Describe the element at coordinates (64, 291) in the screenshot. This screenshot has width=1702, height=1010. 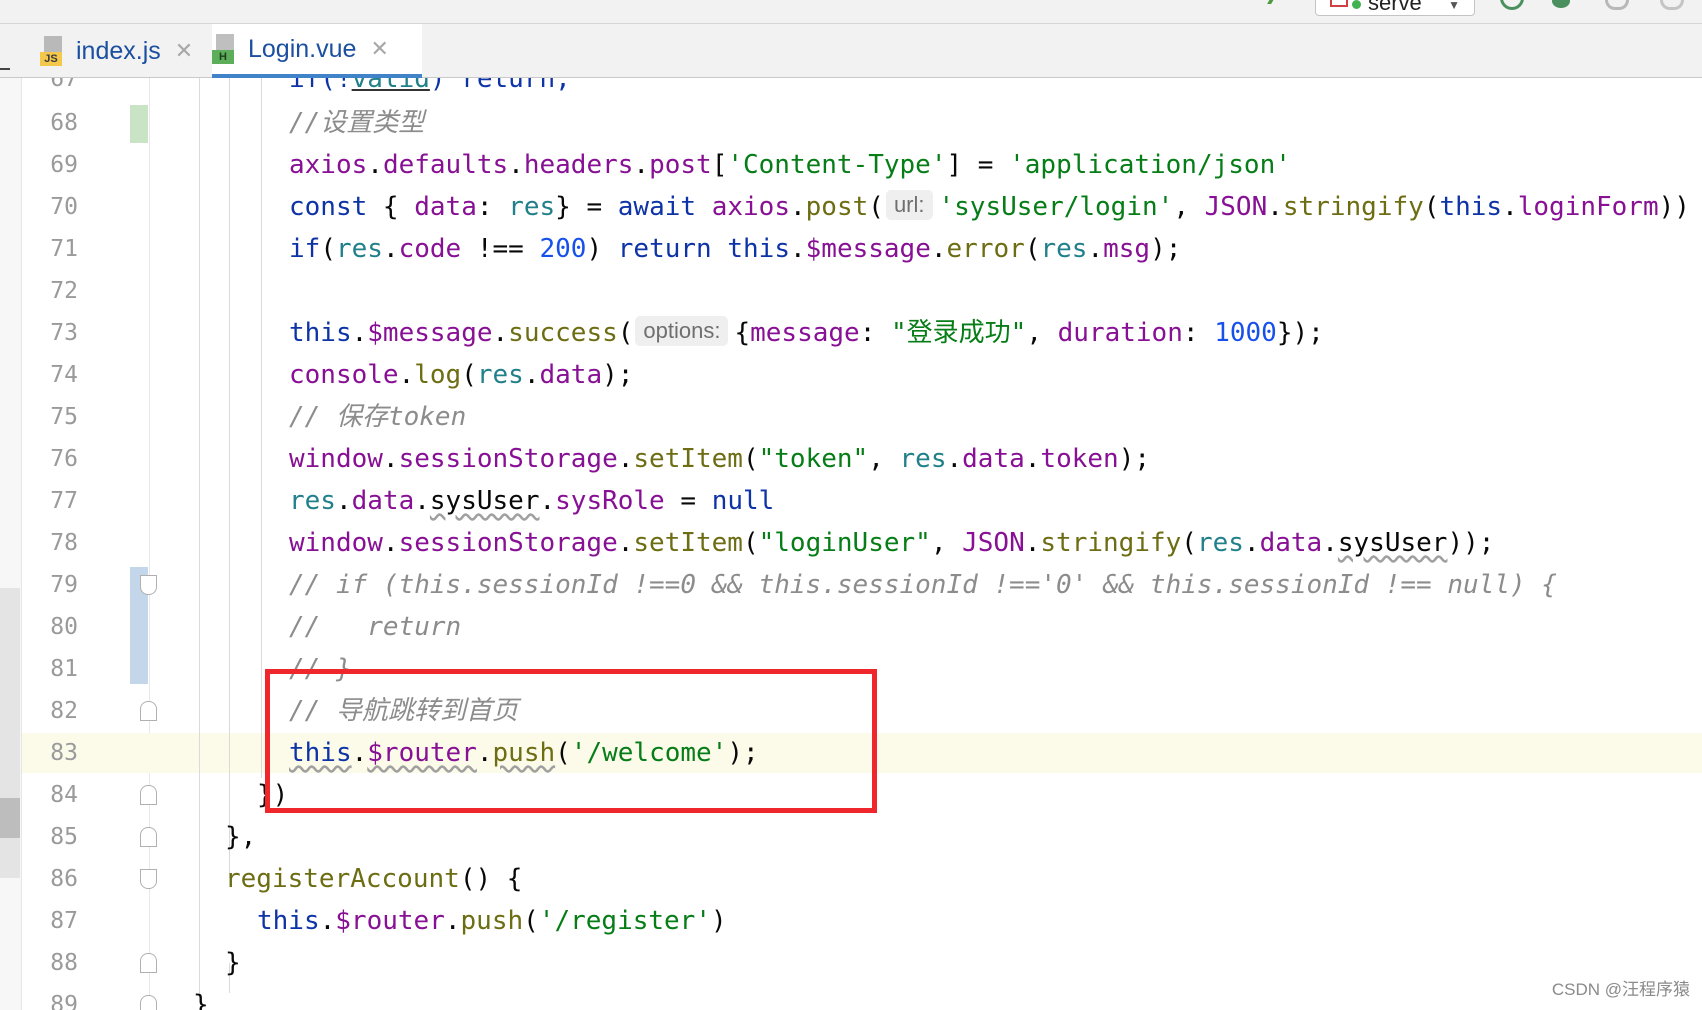
I see `code-line: 72` at that location.